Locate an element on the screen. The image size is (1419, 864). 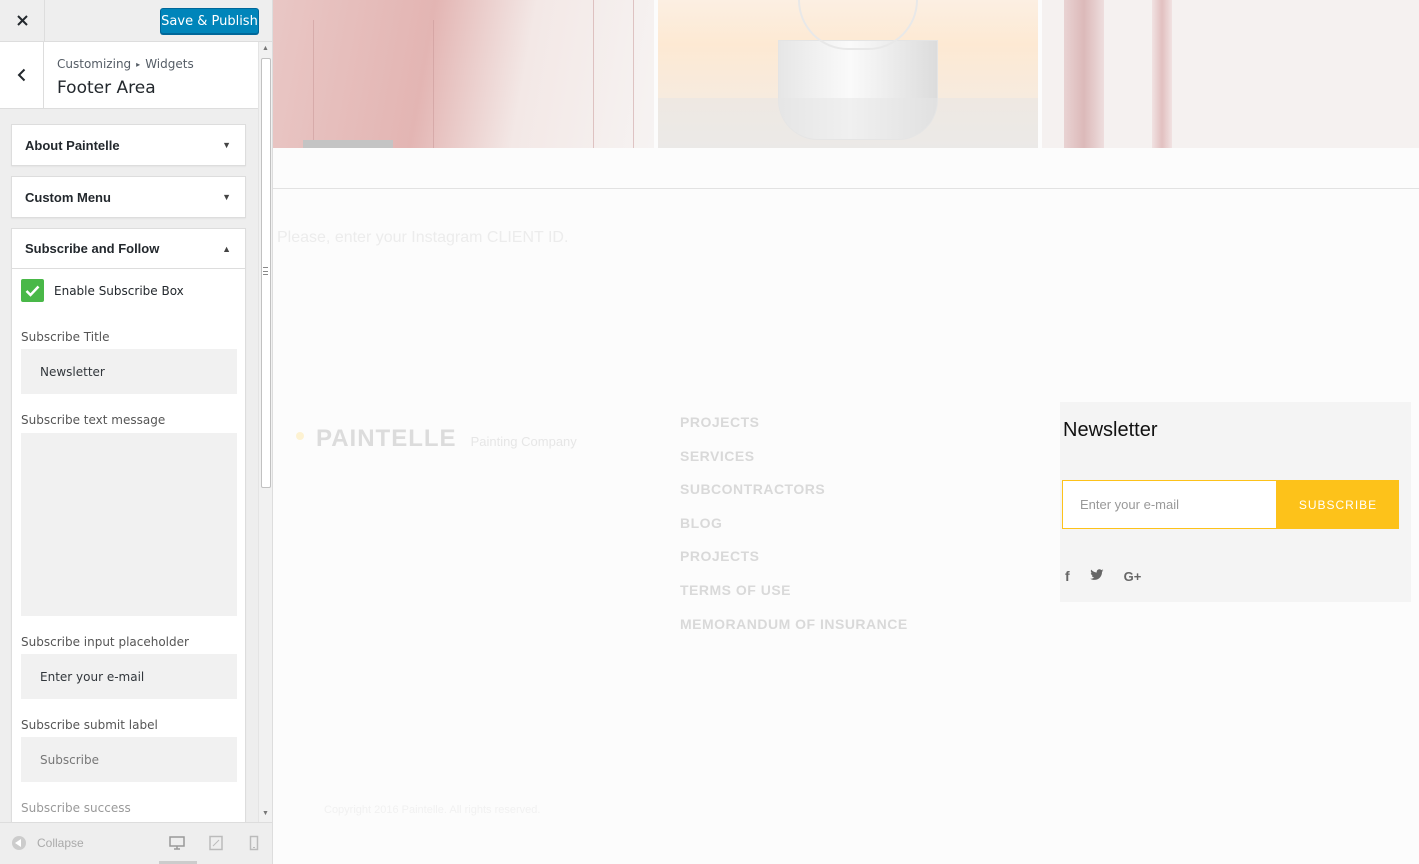
collapse-button: Collapse is located at coordinates (48, 843).